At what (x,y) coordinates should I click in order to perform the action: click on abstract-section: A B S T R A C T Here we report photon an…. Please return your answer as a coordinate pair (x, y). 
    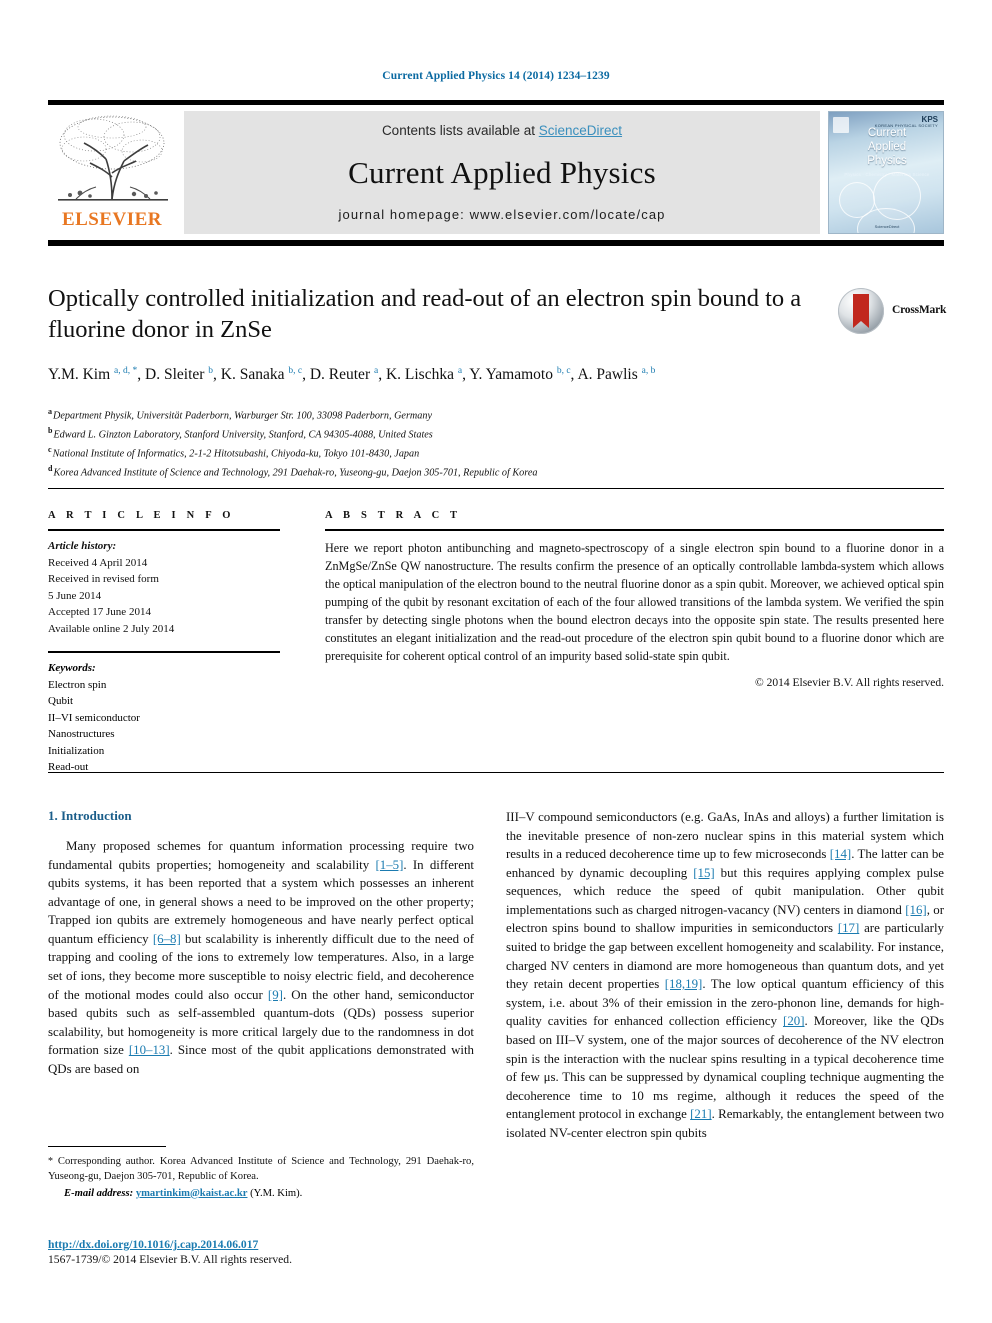
    Looking at the image, I should click on (634, 599).